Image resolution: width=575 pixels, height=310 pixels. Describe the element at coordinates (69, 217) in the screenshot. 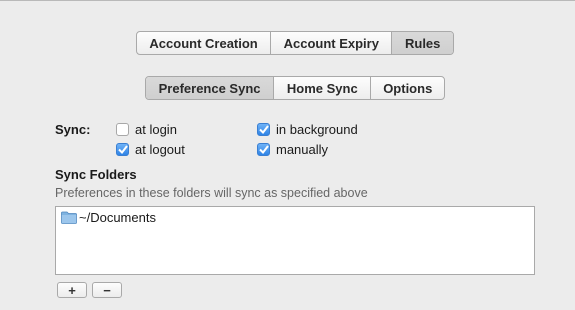

I see `folder-icon` at that location.